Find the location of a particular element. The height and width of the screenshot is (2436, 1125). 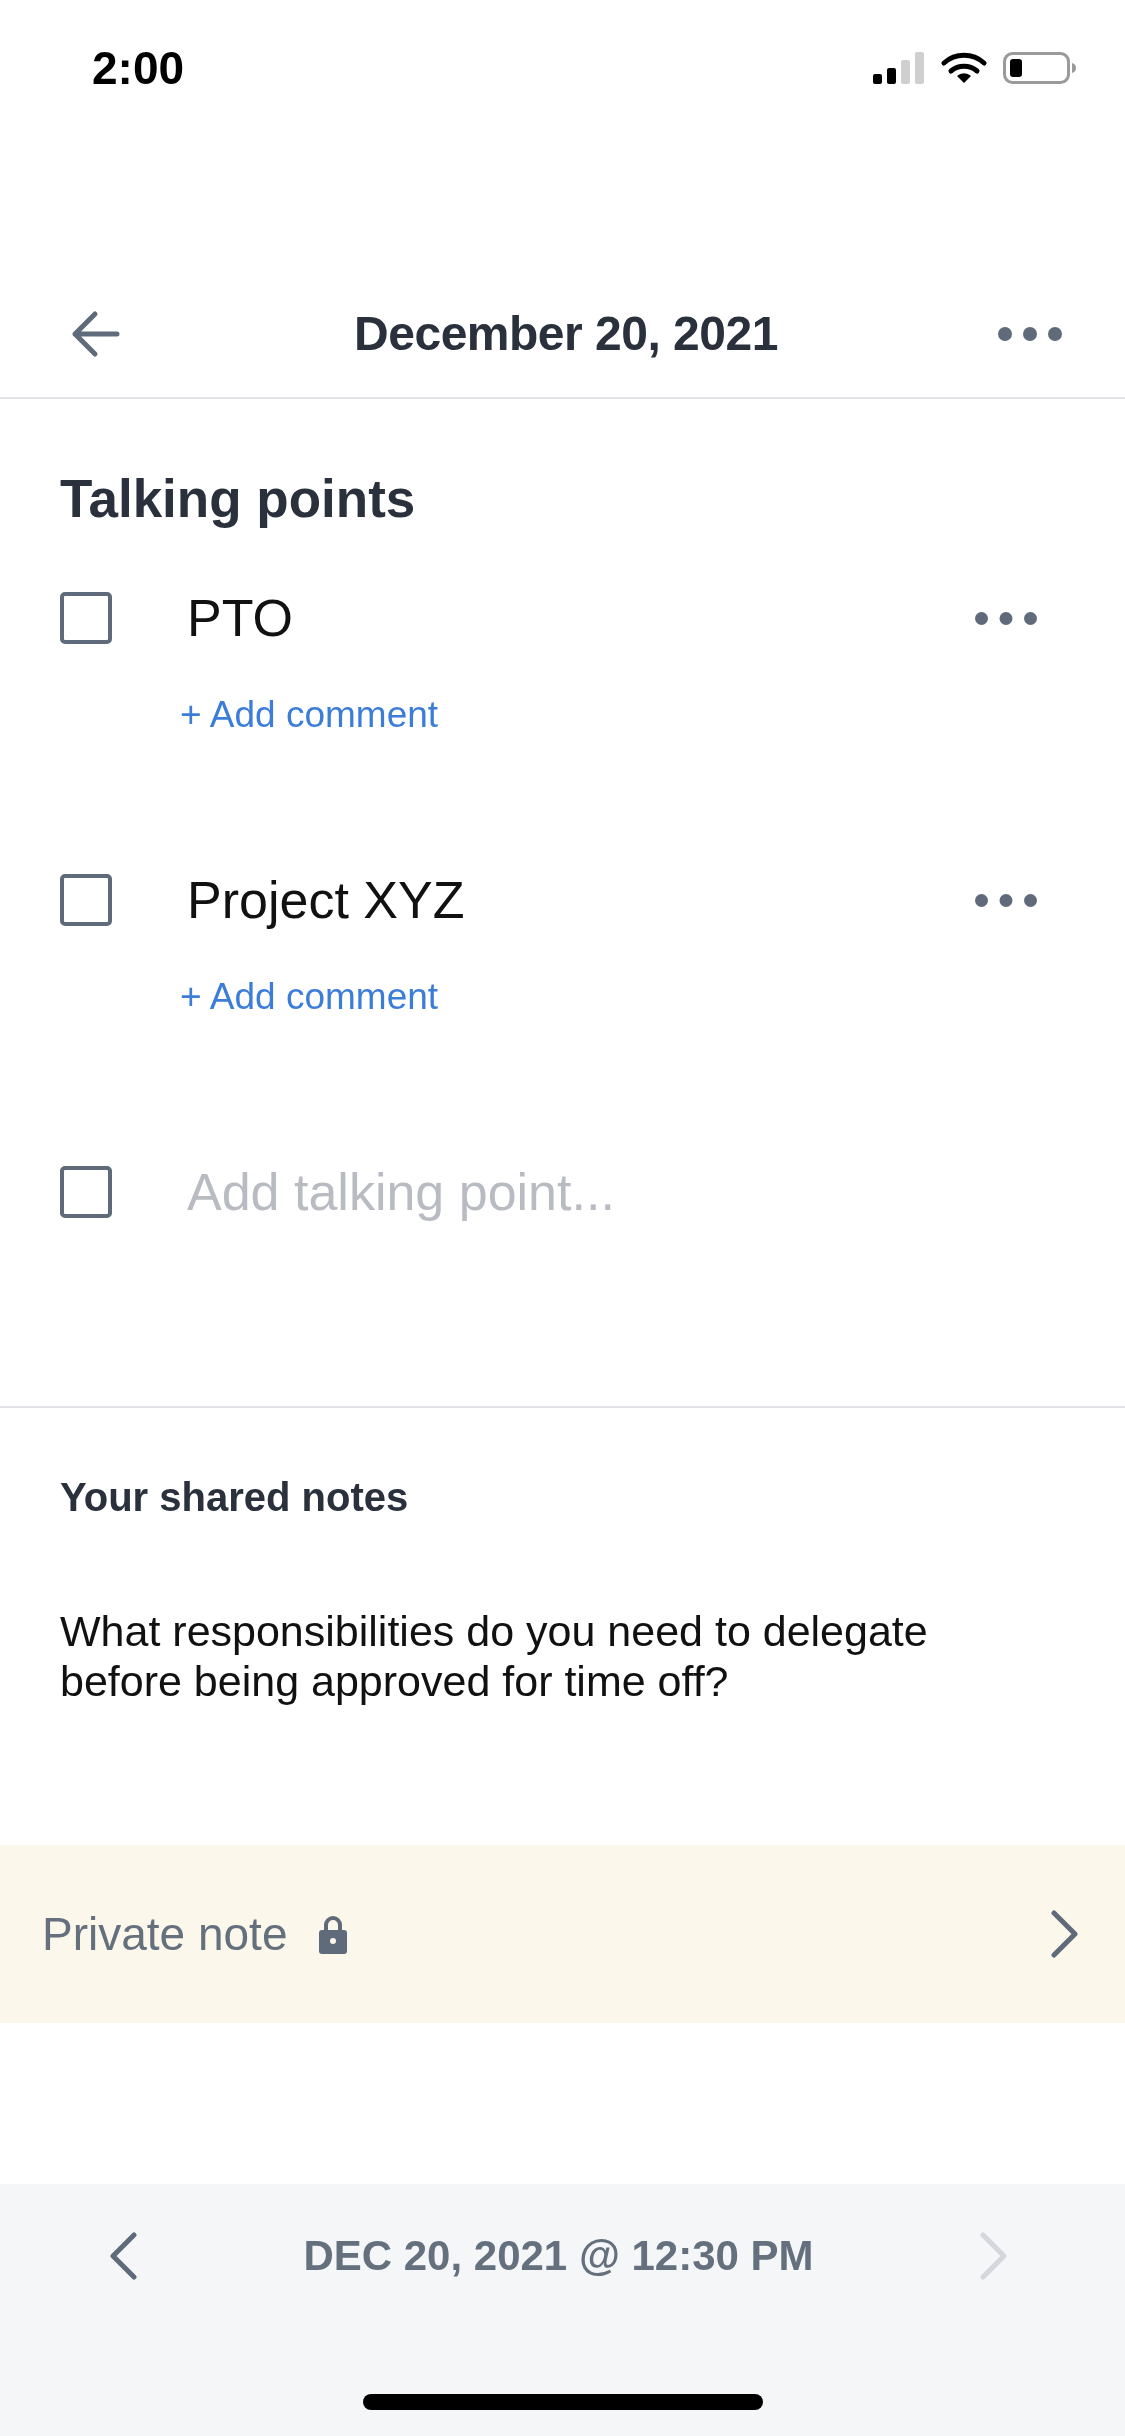

back-arrow-icon is located at coordinates (95, 333).